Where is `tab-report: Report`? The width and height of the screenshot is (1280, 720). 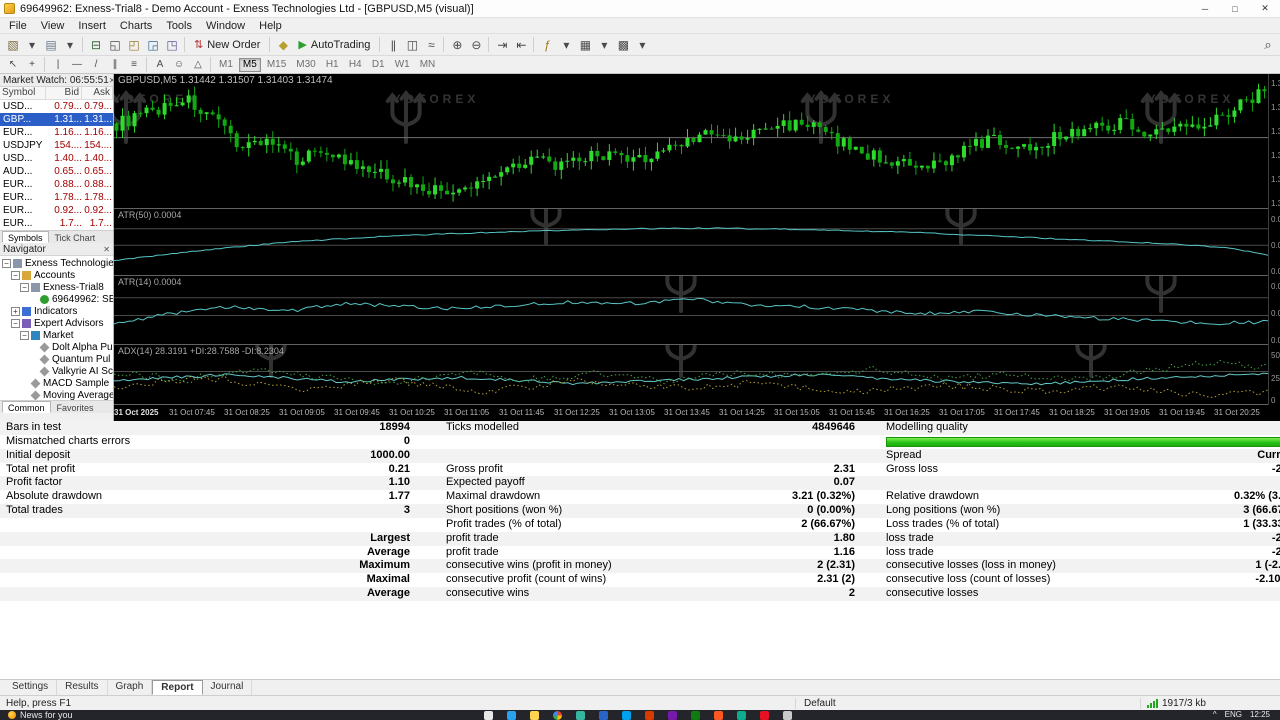 tab-report: Report is located at coordinates (177, 687).